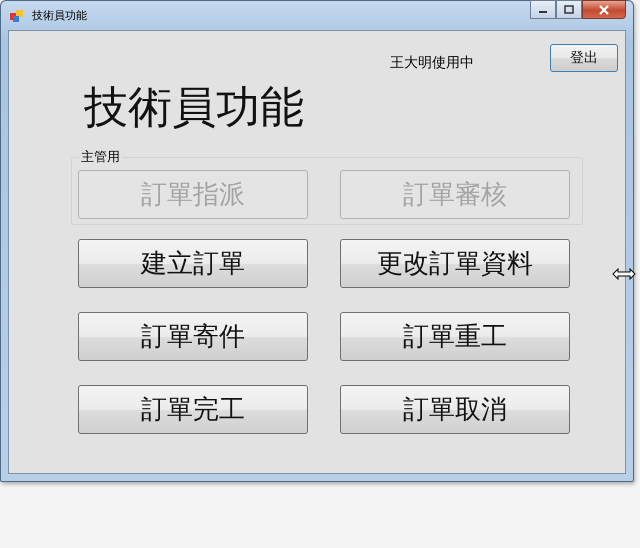 The height and width of the screenshot is (548, 640). Describe the element at coordinates (543, 9) in the screenshot. I see `minimize-button` at that location.